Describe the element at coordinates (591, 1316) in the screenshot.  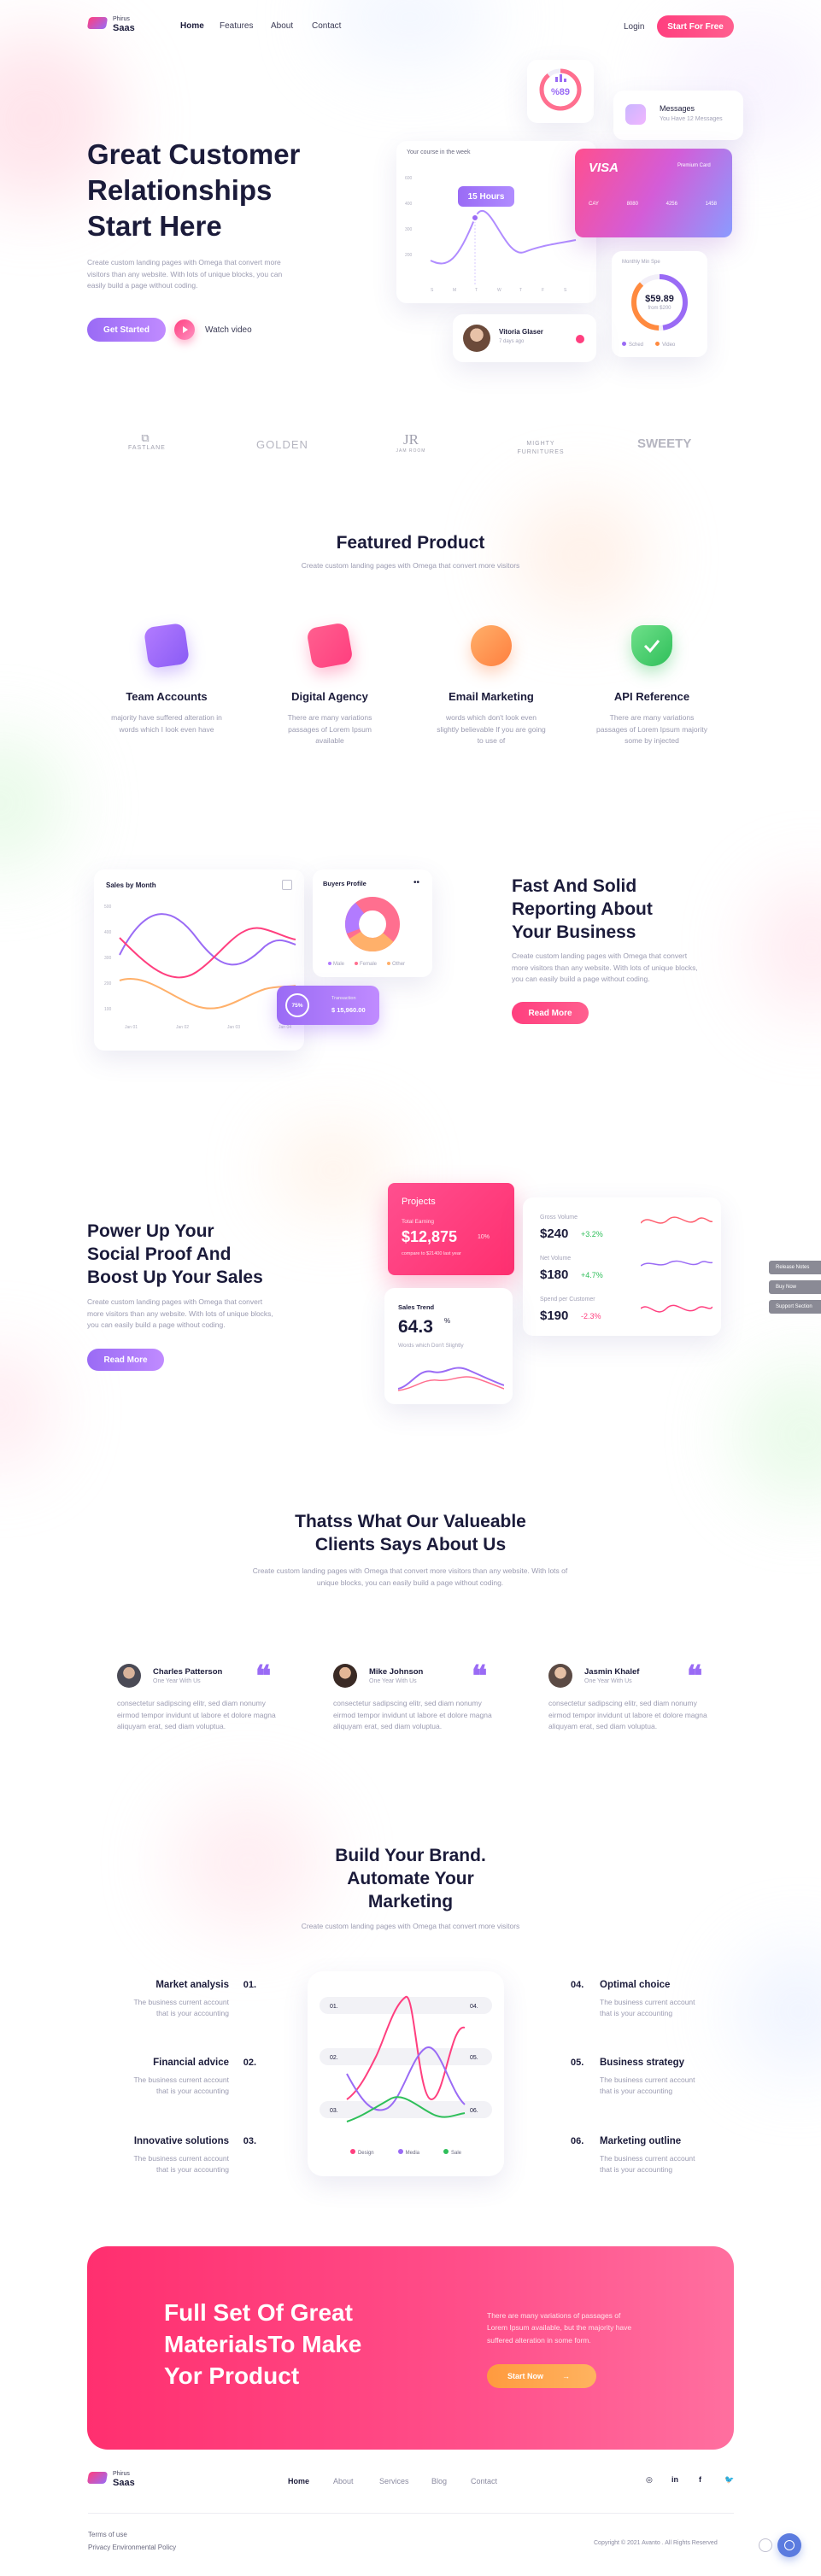
I see `stat-spend-change: -2.3%` at that location.